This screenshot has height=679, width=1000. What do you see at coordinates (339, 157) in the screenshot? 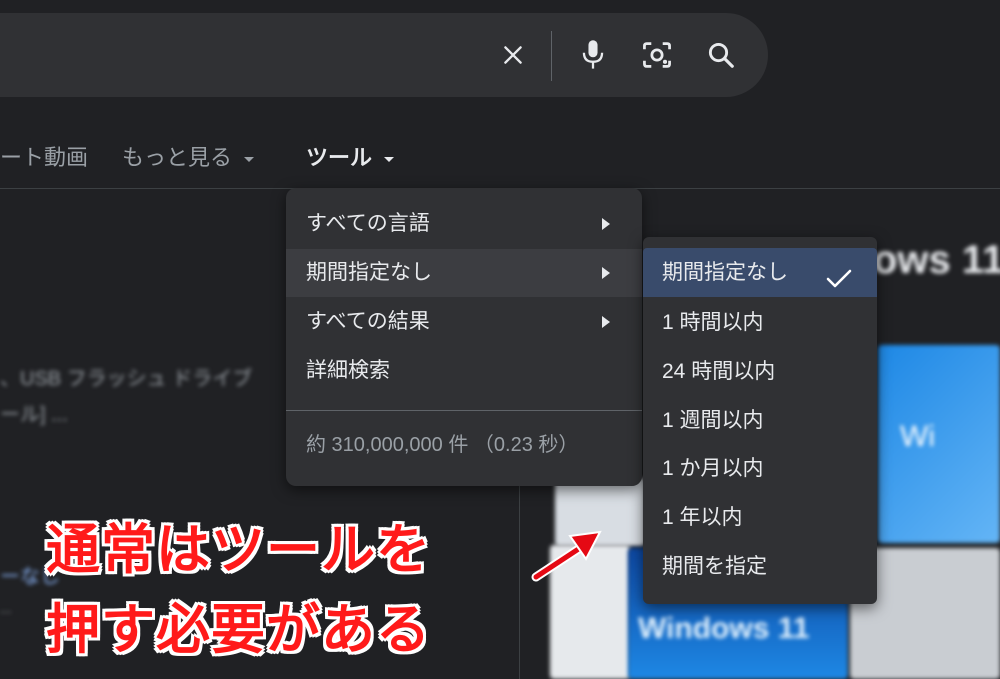
I see `tab-label: ツール` at bounding box center [339, 157].